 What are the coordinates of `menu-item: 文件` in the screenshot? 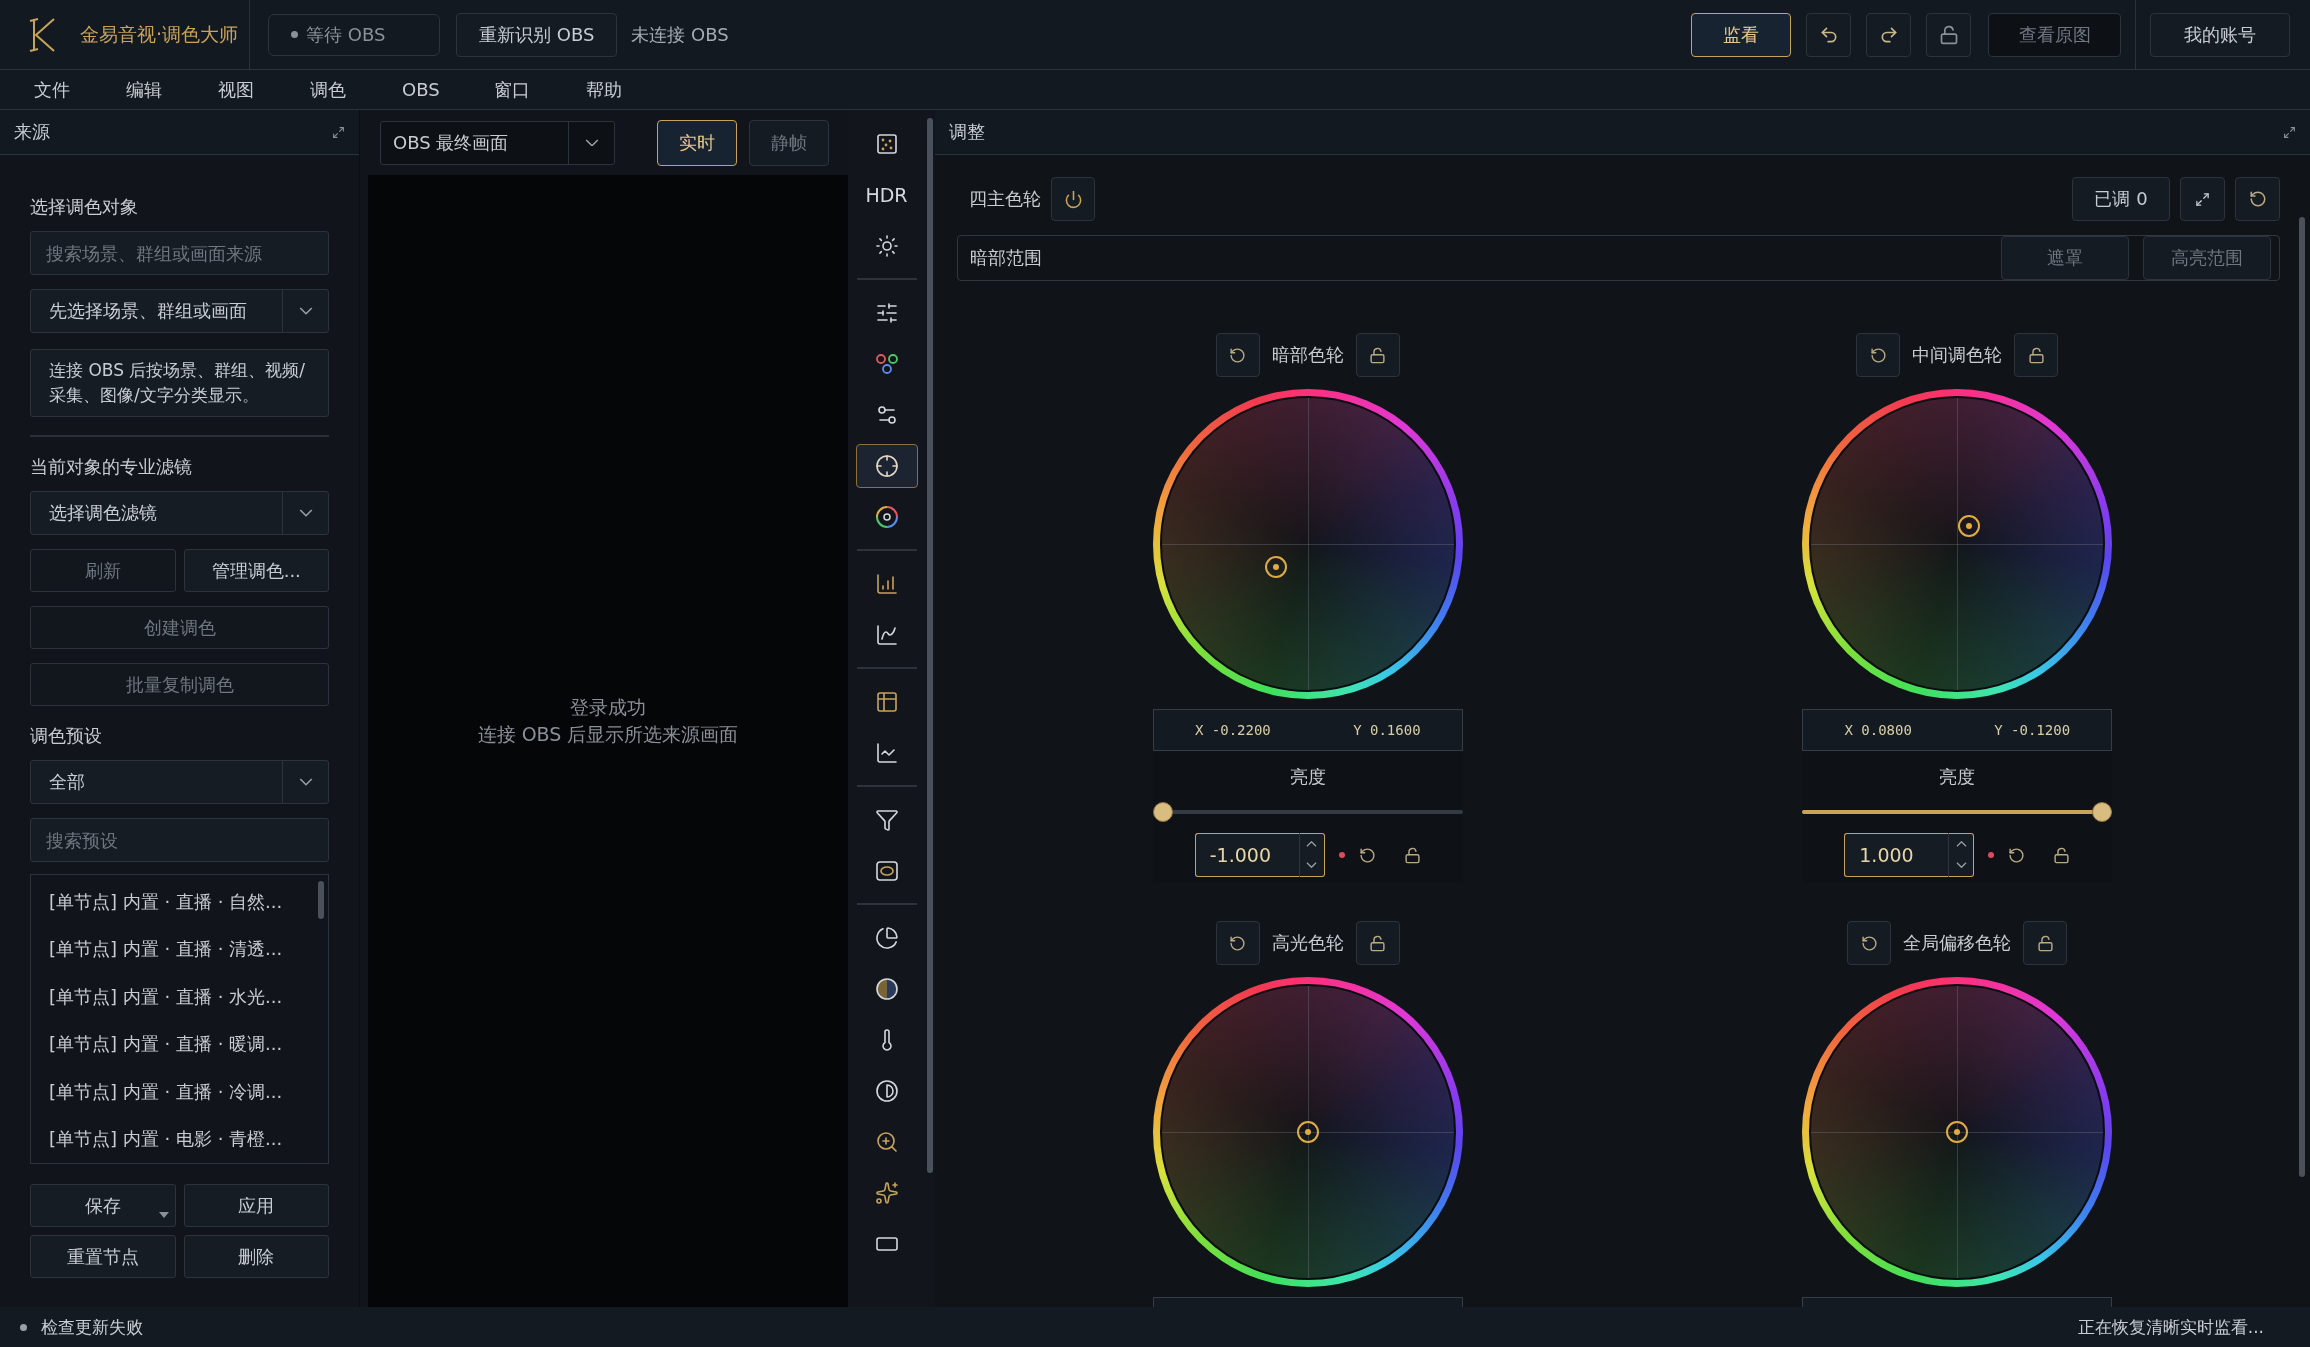 It's located at (80, 89).